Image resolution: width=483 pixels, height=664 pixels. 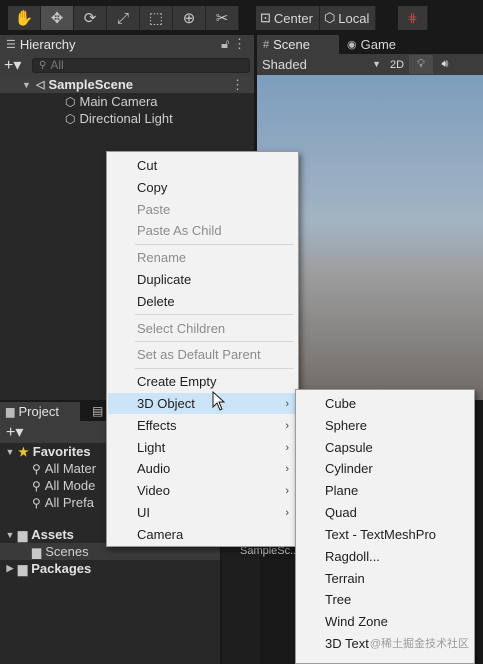 I want to click on expand-arrow-icon: ▶, so click(x=10, y=568).